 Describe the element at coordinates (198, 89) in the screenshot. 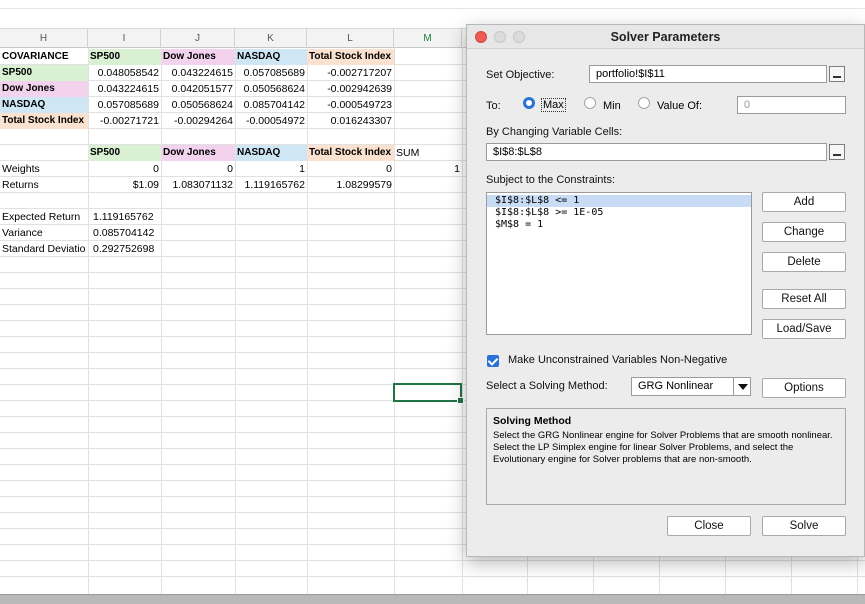

I see `cov-cell: 0.042051577` at that location.